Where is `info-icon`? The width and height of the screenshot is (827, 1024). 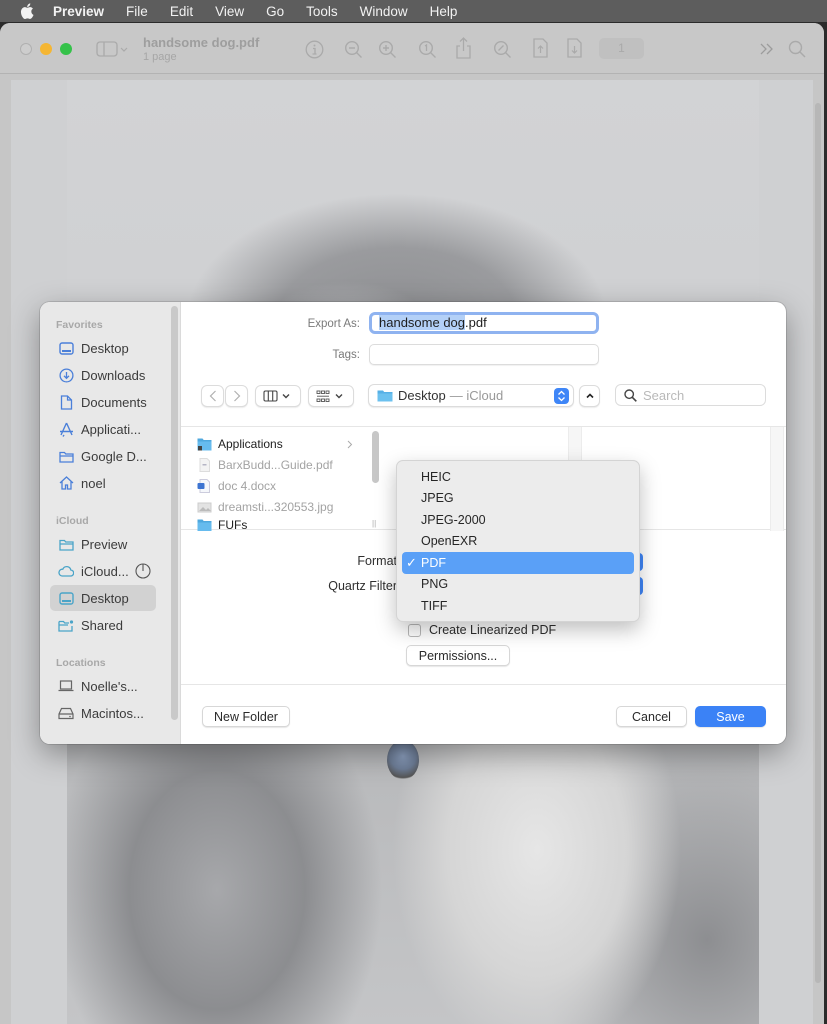 info-icon is located at coordinates (314, 49).